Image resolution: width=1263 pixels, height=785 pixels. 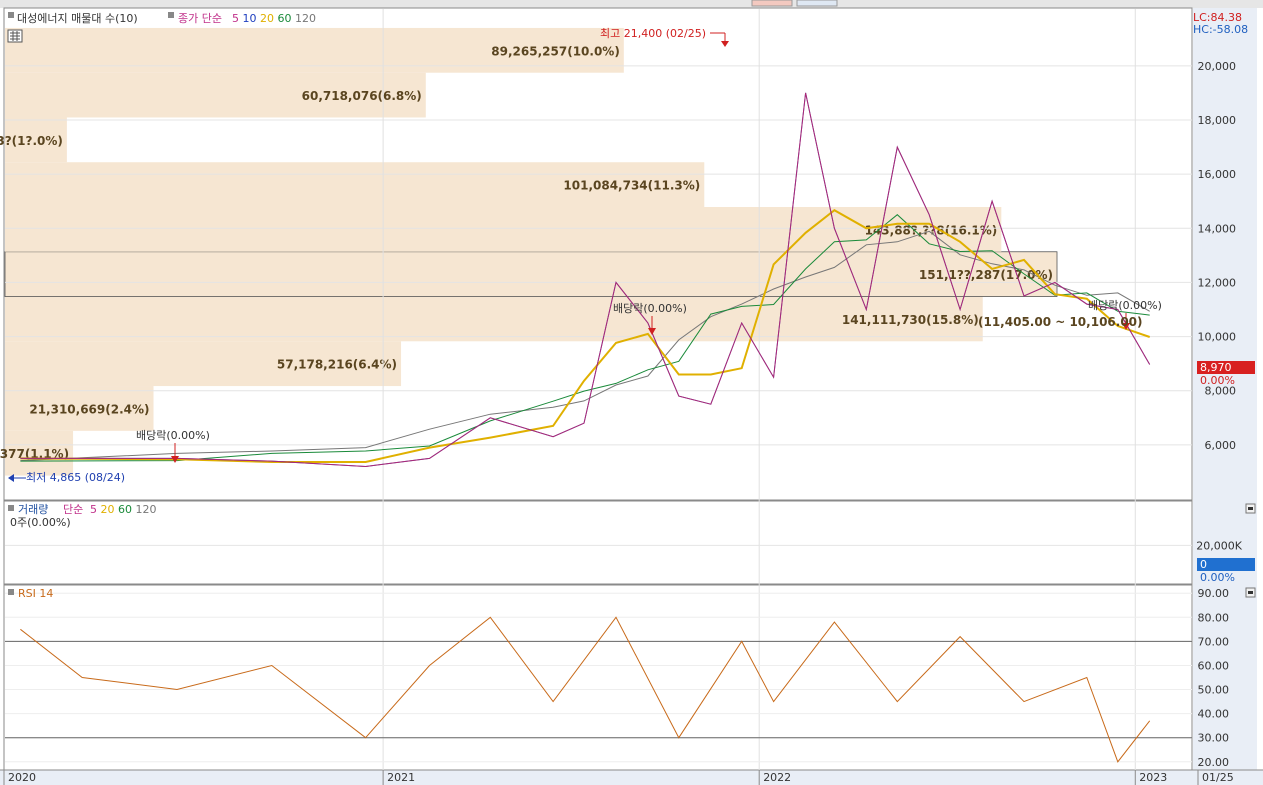 I want to click on dividend-label-2: 배당락(0.00%), so click(x=650, y=308).